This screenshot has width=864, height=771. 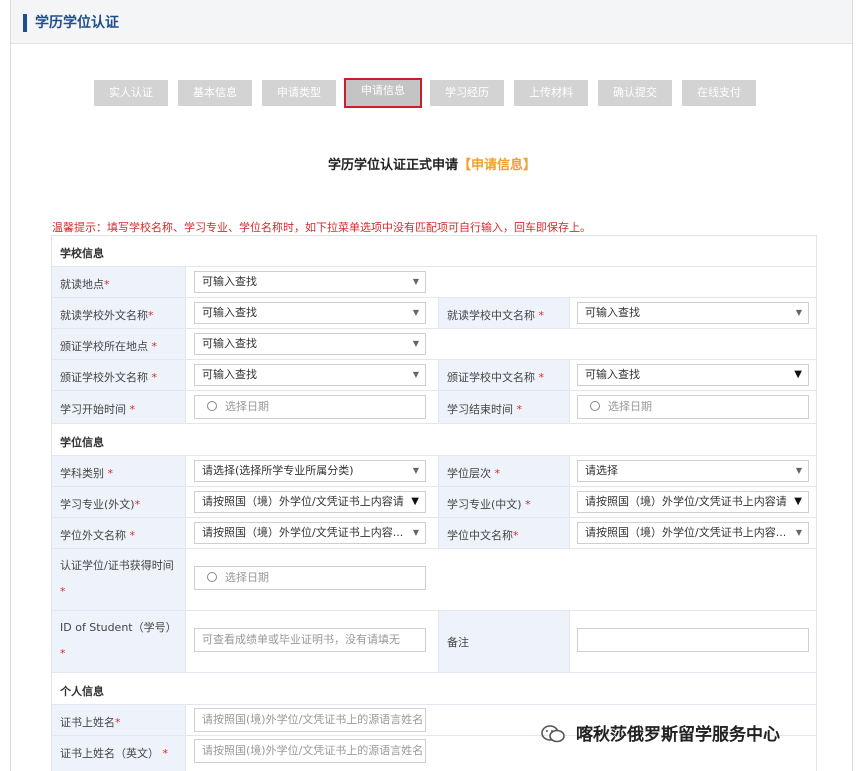 I want to click on page-header: 学历学位认证, so click(x=431, y=22).